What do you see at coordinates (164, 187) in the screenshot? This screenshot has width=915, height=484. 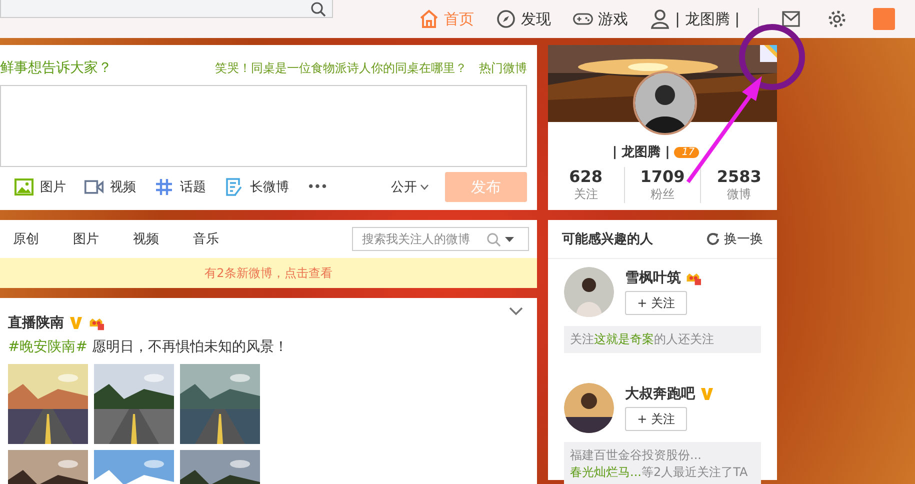 I see `hashtag-icon` at bounding box center [164, 187].